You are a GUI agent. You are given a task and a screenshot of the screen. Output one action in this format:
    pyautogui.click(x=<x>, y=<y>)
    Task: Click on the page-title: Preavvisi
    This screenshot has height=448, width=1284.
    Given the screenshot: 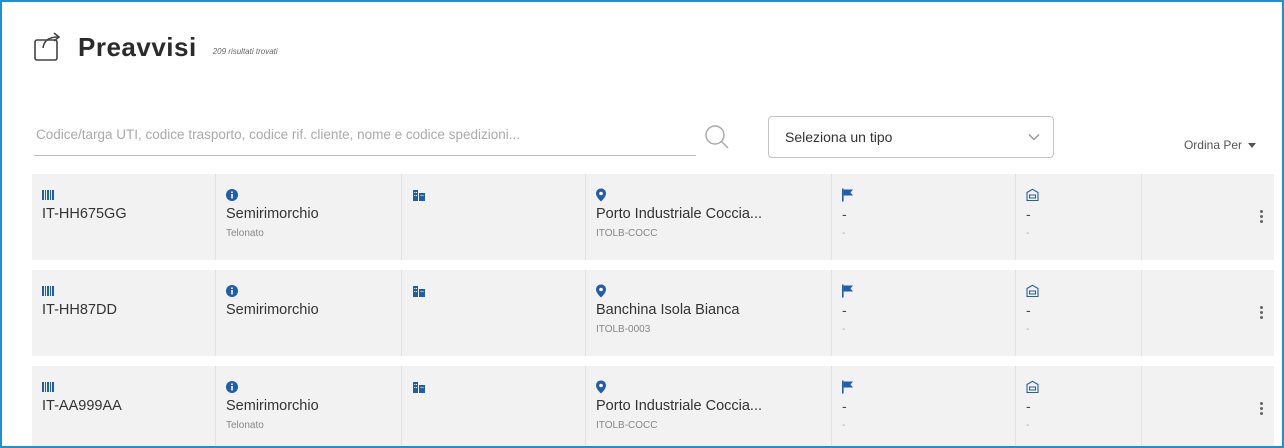 What is the action you would take?
    pyautogui.click(x=137, y=47)
    